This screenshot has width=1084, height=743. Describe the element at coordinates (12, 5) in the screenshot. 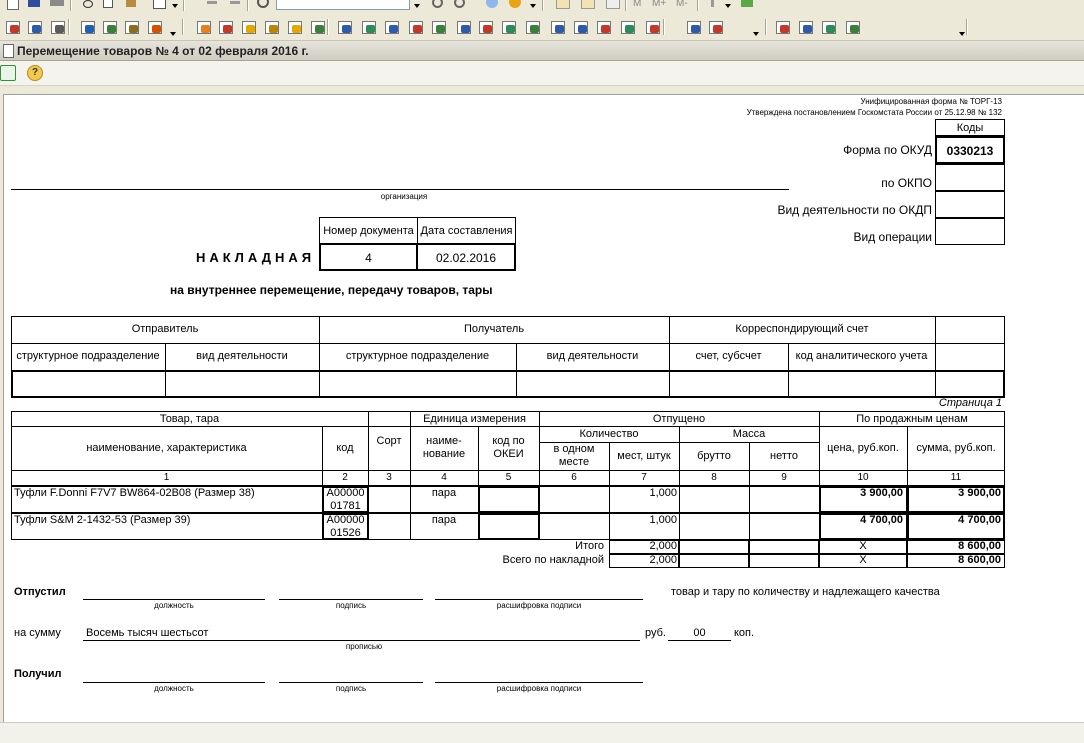

I see `new-doc-icon` at that location.